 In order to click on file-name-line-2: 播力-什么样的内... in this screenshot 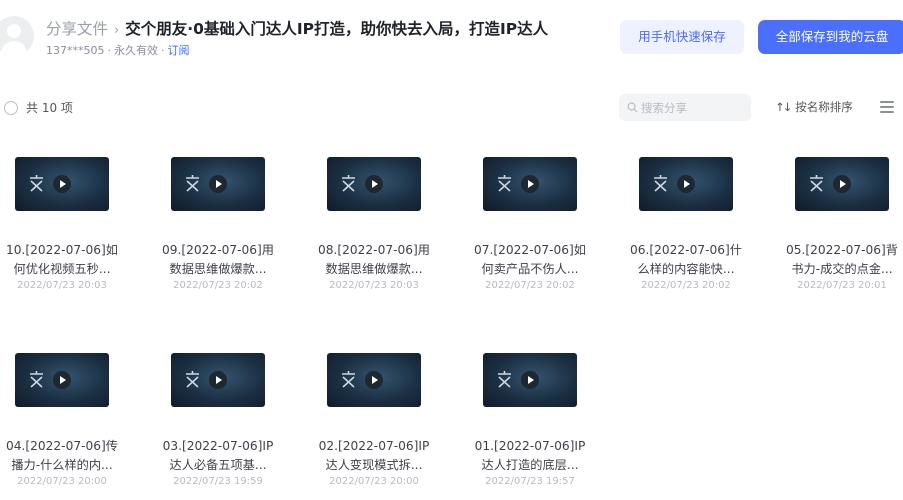, I will do `click(62, 465)`.